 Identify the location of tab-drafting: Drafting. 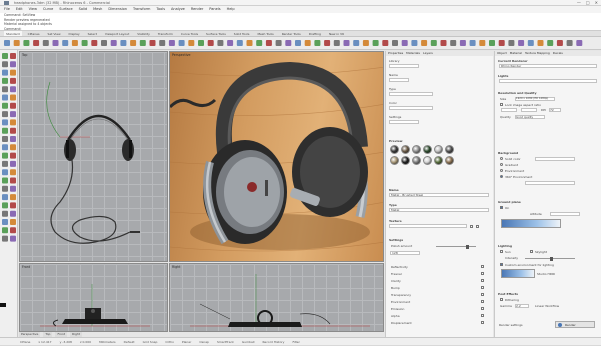
(315, 33).